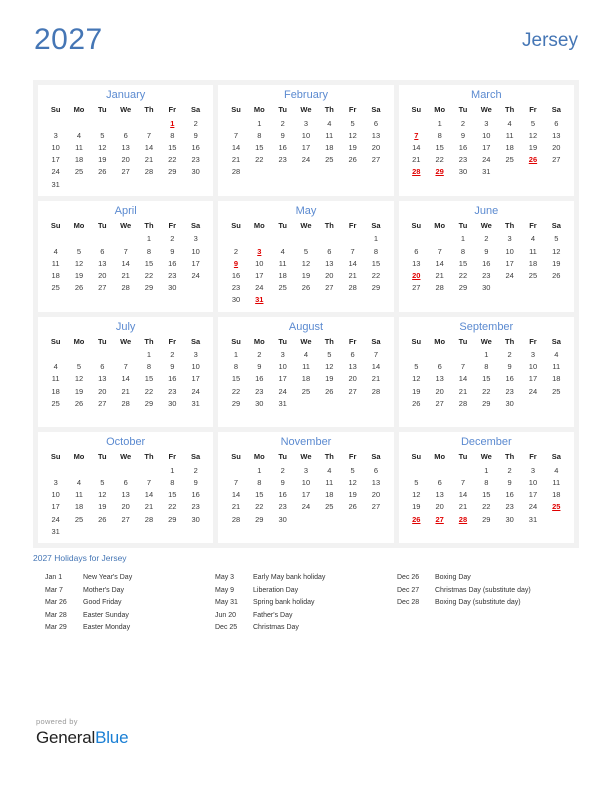 The height and width of the screenshot is (792, 612). Describe the element at coordinates (125, 160) in the screenshot. I see `day-cell: 20` at that location.